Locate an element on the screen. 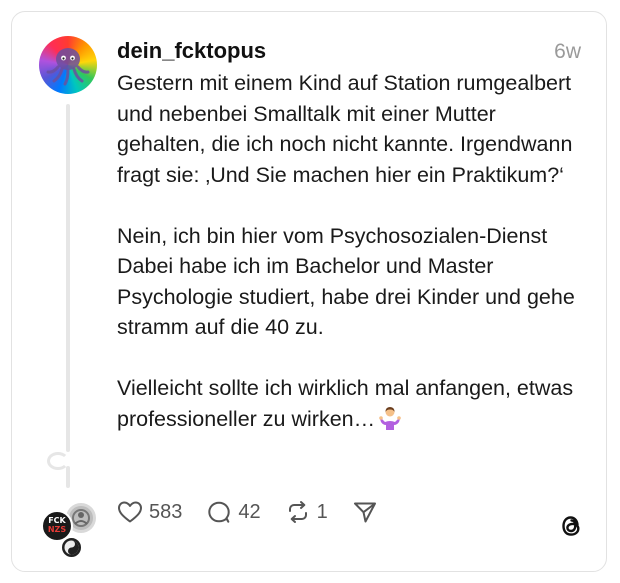  reply-button: 42 is located at coordinates (233, 512).